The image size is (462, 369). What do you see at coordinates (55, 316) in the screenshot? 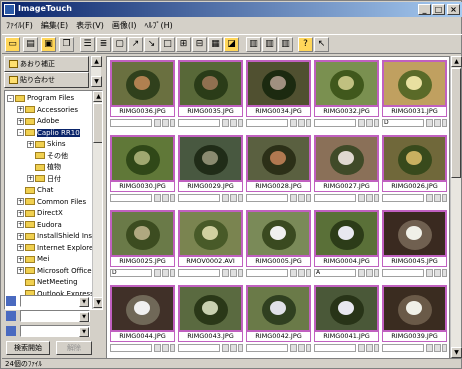
I see `condition-select-2: ▼` at bounding box center [55, 316].